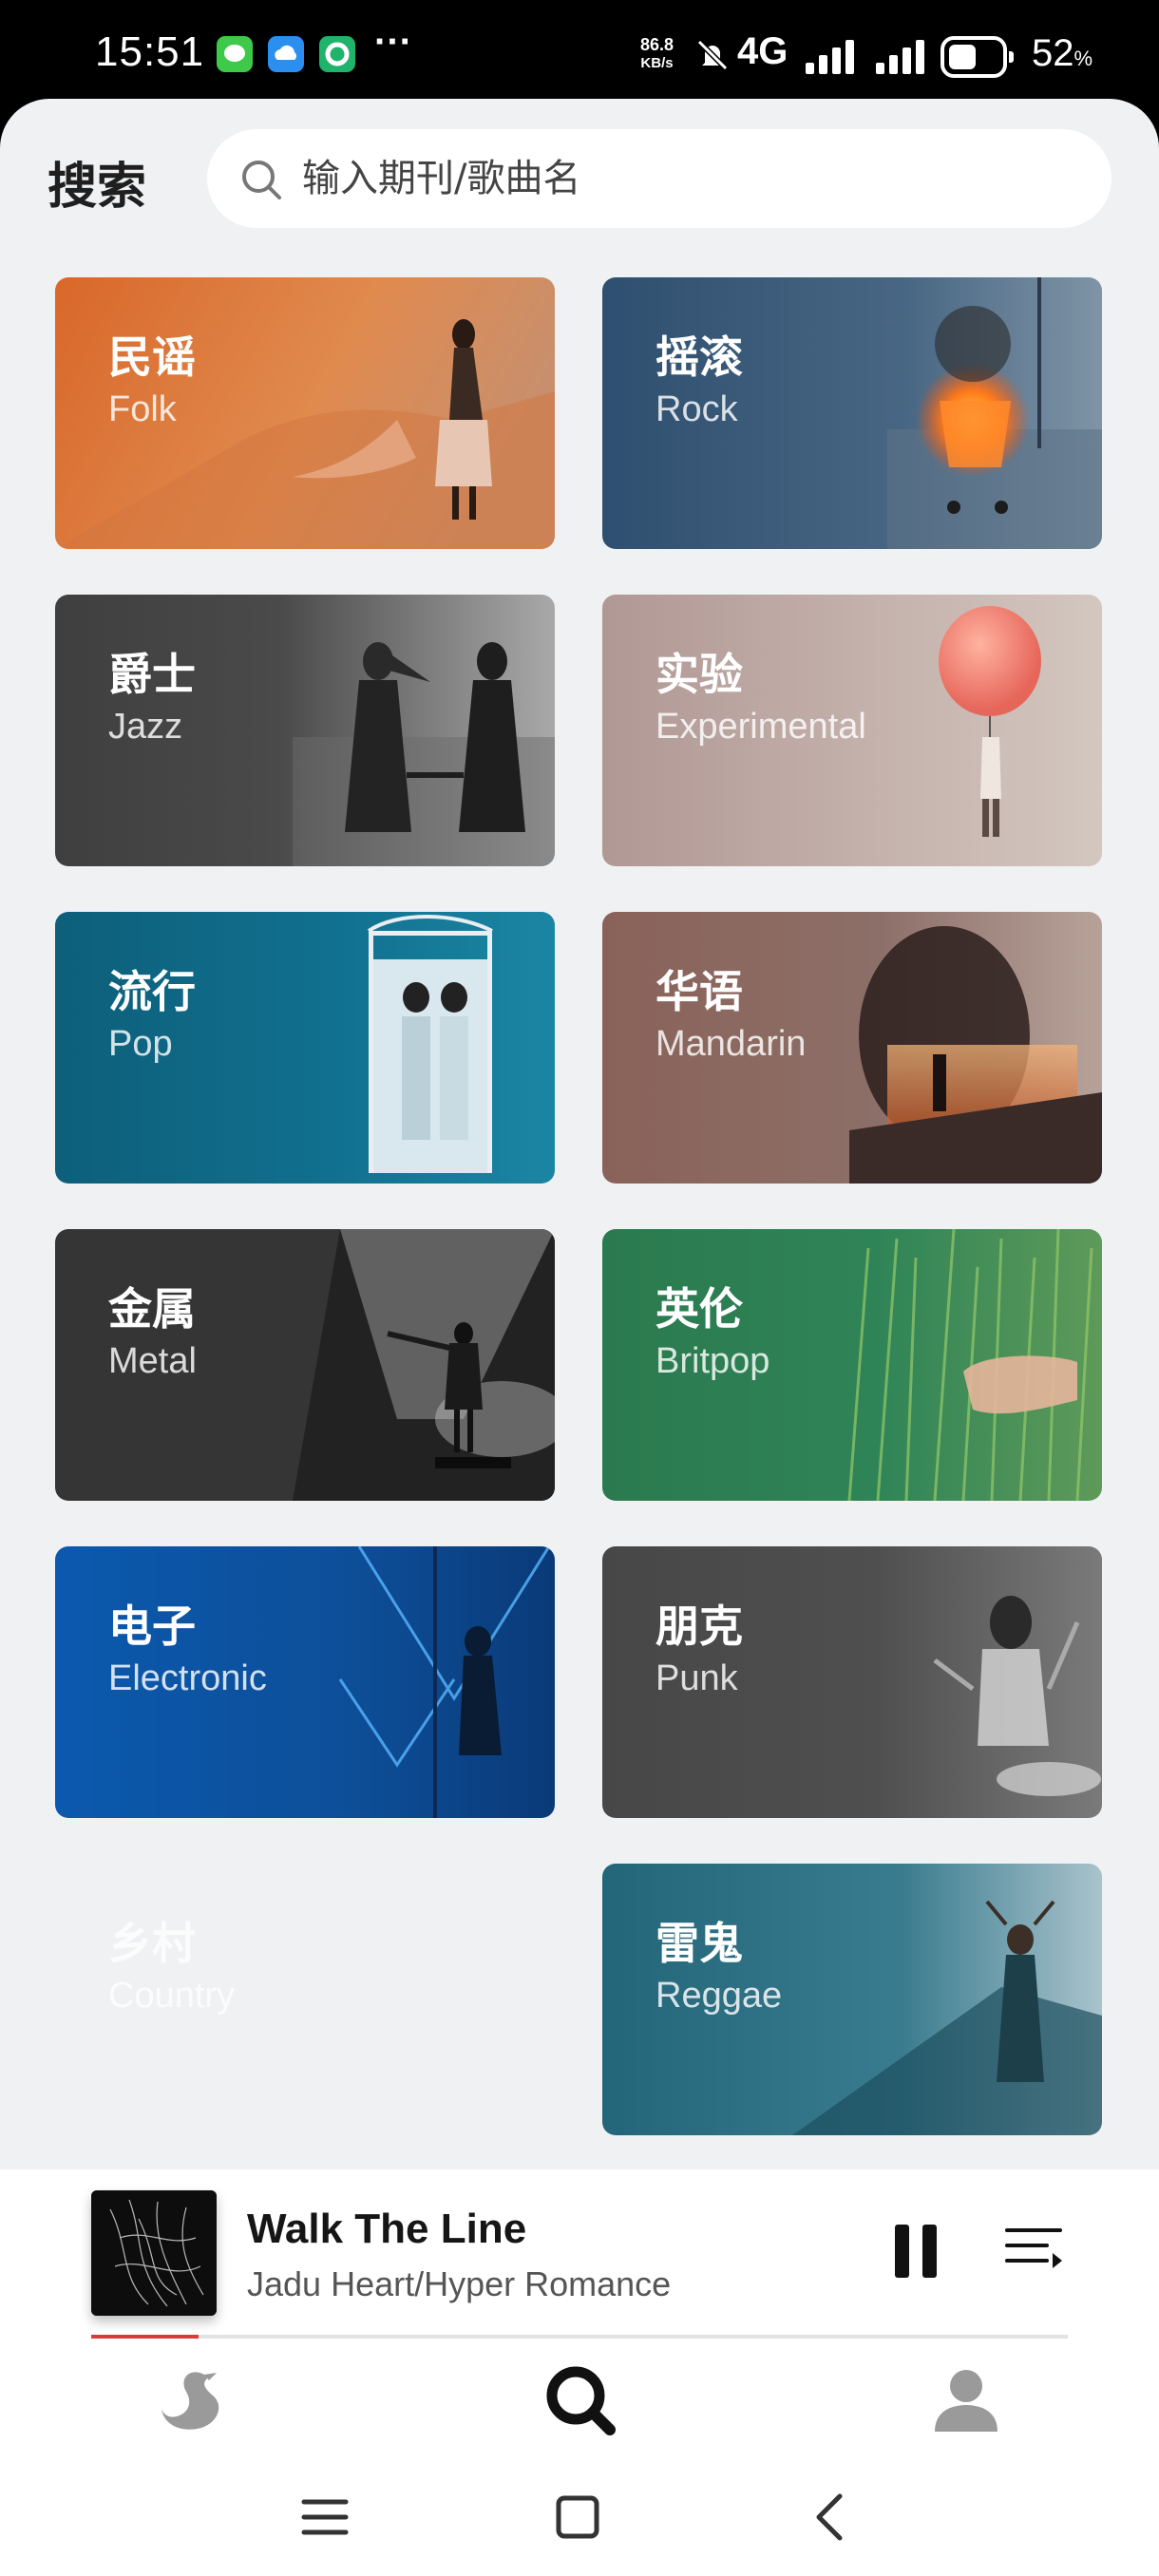 The width and height of the screenshot is (1159, 2576). I want to click on profile-icon, so click(966, 2400).